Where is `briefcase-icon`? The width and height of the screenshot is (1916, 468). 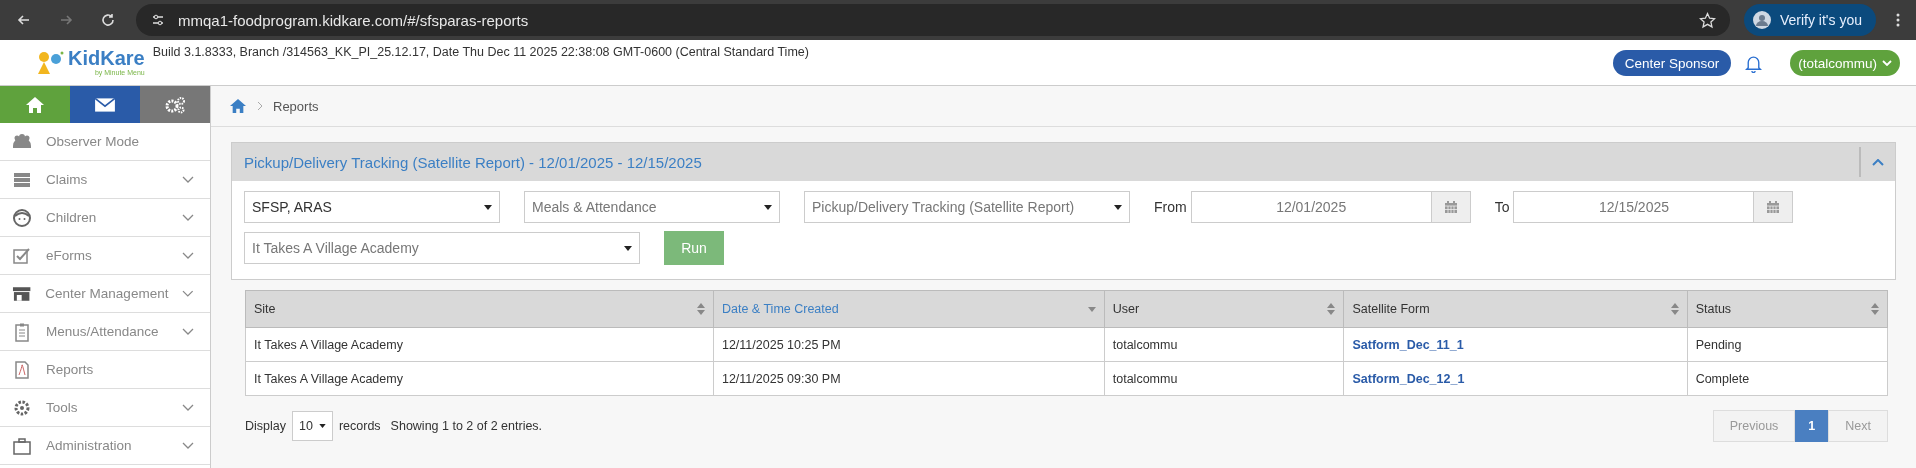
briefcase-icon is located at coordinates (22, 445).